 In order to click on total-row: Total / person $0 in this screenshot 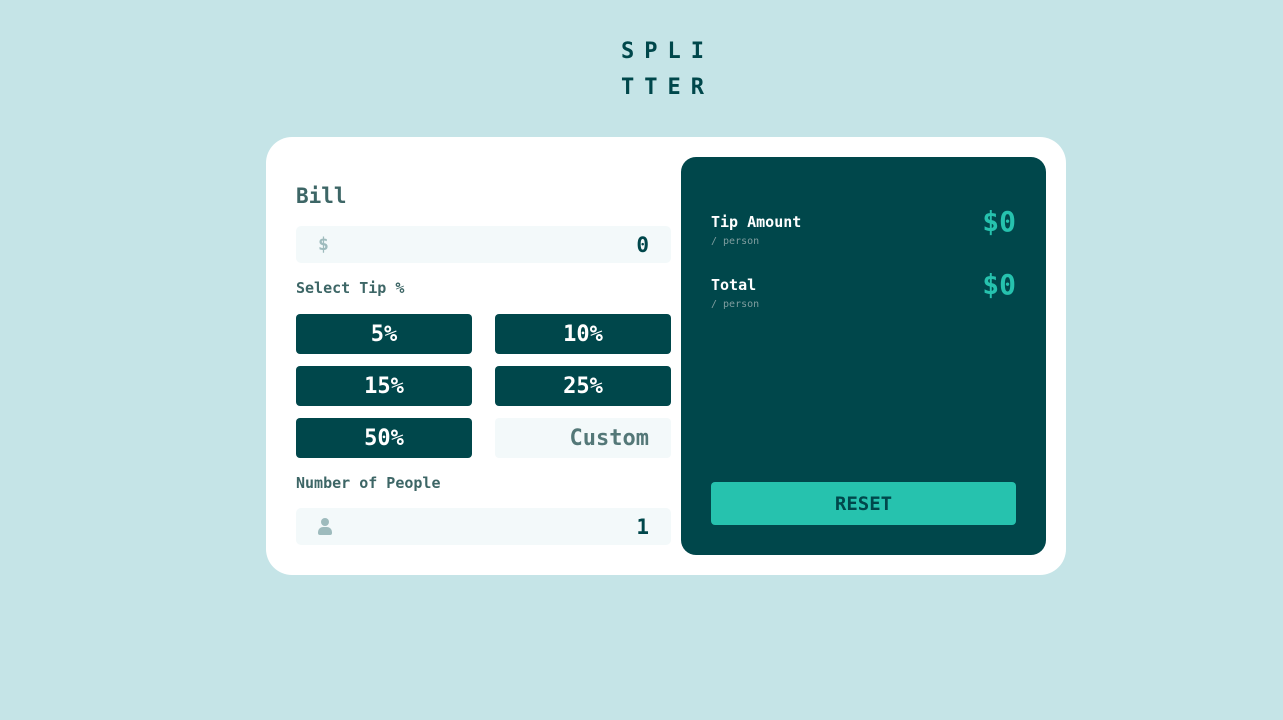, I will do `click(863, 289)`.